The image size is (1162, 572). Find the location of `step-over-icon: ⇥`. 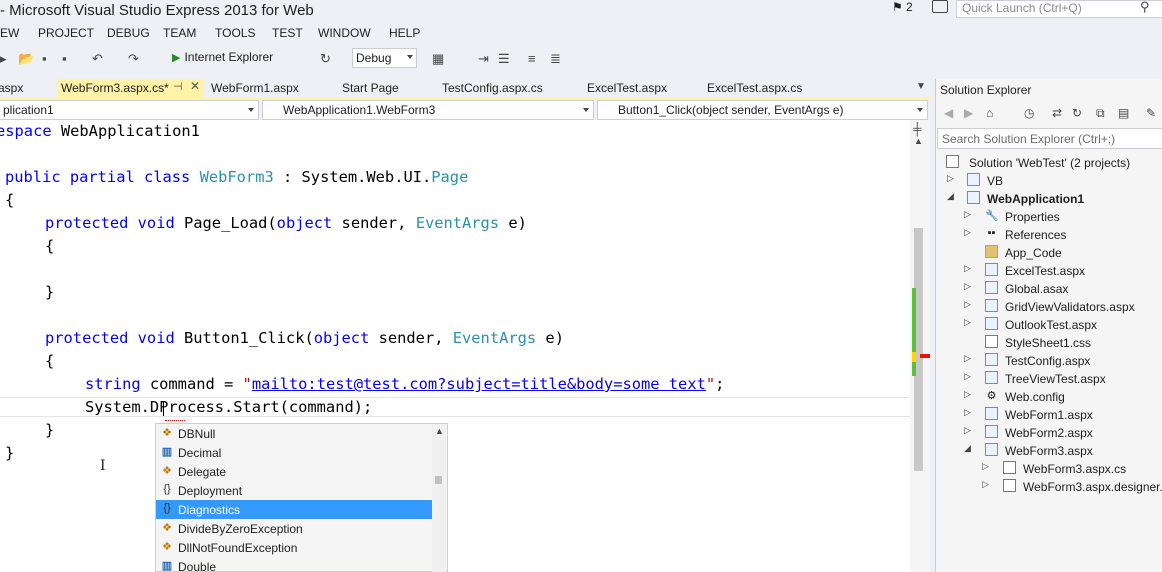

step-over-icon: ⇥ is located at coordinates (483, 59).